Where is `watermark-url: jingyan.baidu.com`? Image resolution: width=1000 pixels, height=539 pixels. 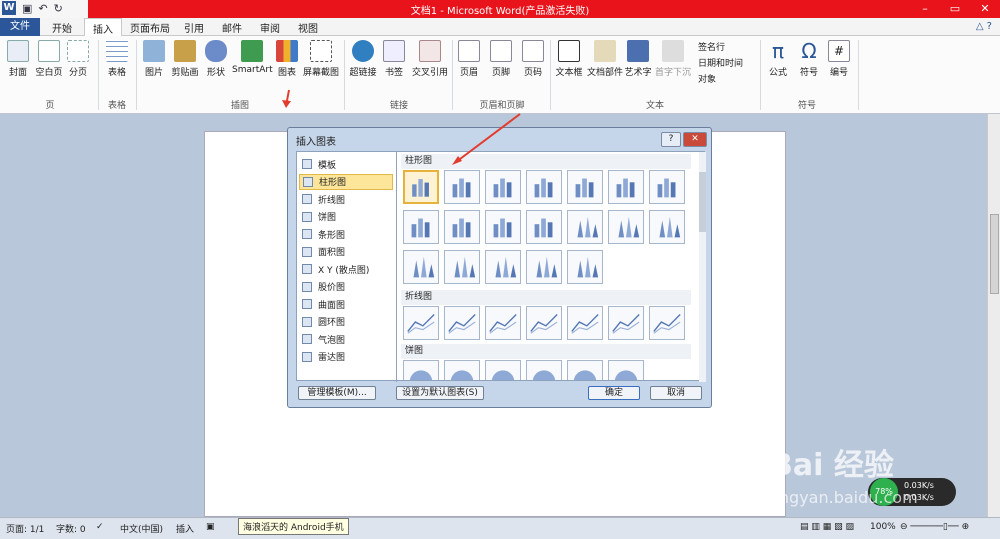
watermark-url: jingyan.baidu.com is located at coordinates (844, 497).